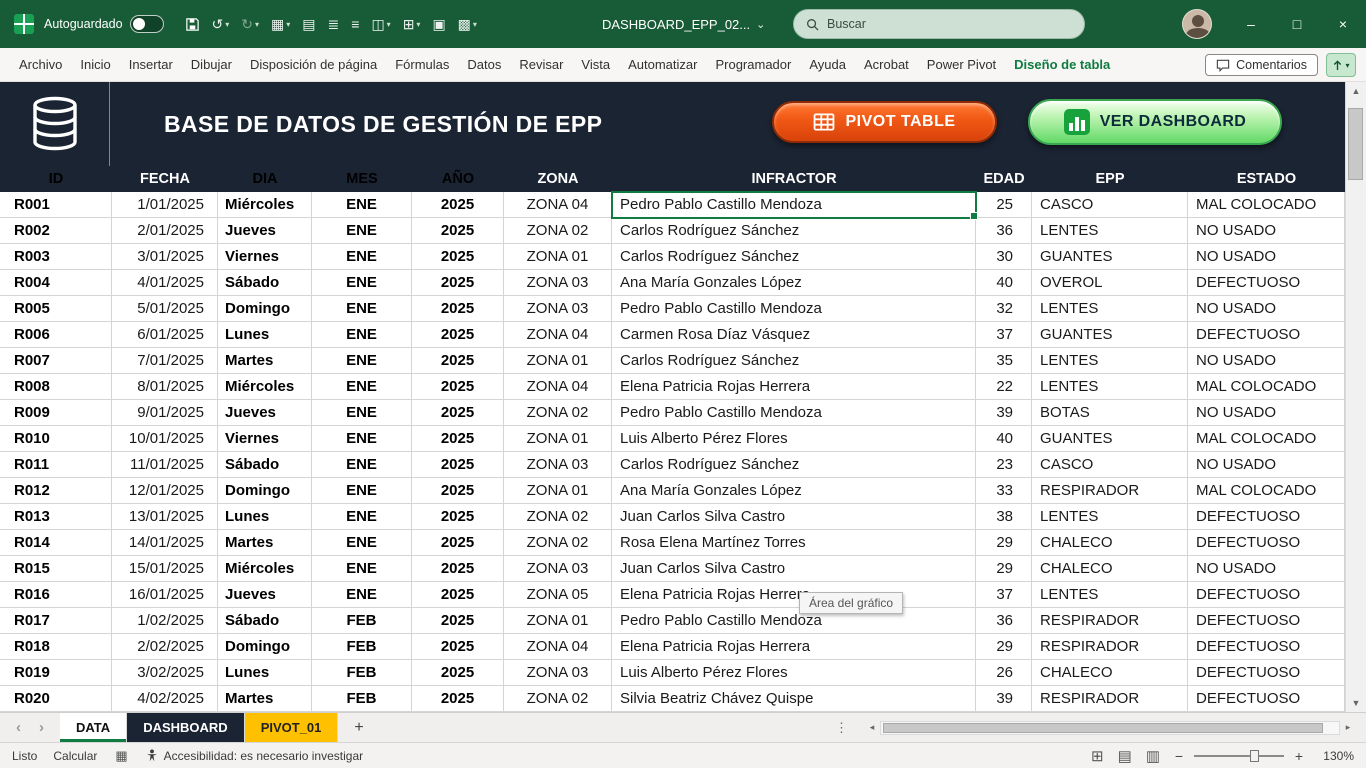 Image resolution: width=1366 pixels, height=768 pixels. Describe the element at coordinates (334, 24) in the screenshot. I see `align-top-icon: ≣` at that location.